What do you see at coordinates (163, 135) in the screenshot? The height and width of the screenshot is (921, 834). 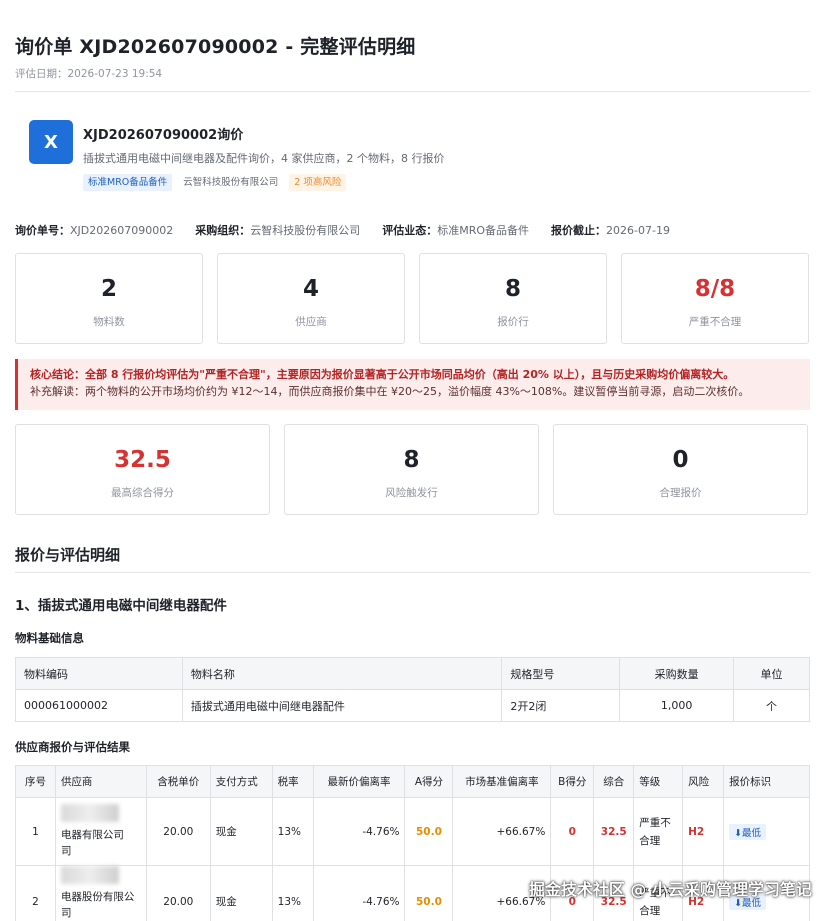 I see `inquiry-name: XJD202607090002询价` at bounding box center [163, 135].